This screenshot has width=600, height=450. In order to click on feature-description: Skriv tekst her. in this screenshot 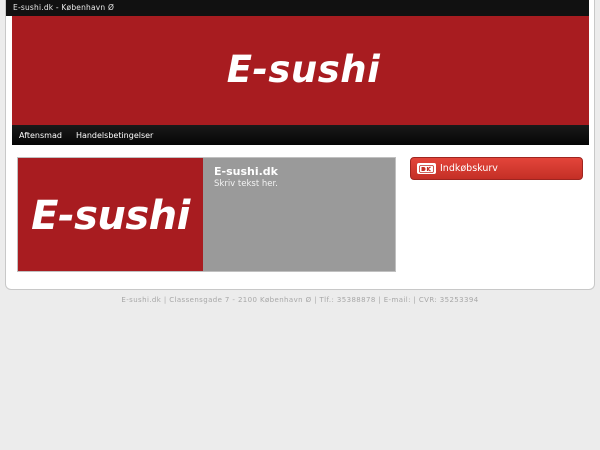, I will do `click(246, 184)`.